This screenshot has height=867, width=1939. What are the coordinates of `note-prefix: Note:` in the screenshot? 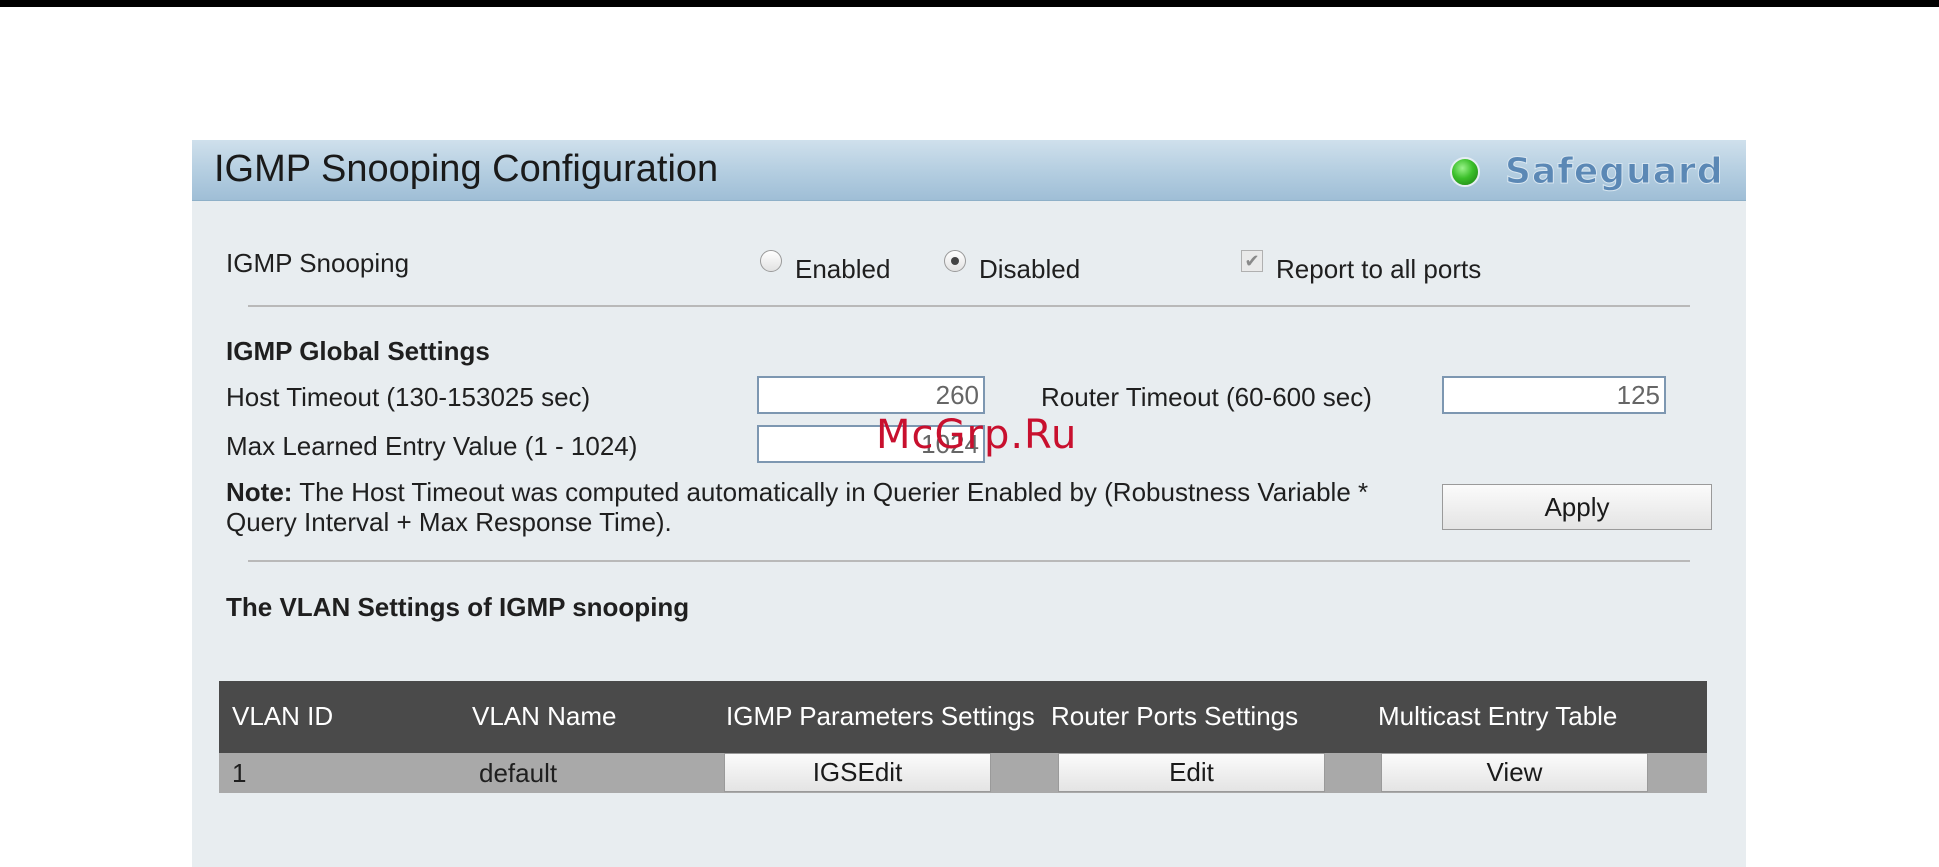 It's located at (259, 492).